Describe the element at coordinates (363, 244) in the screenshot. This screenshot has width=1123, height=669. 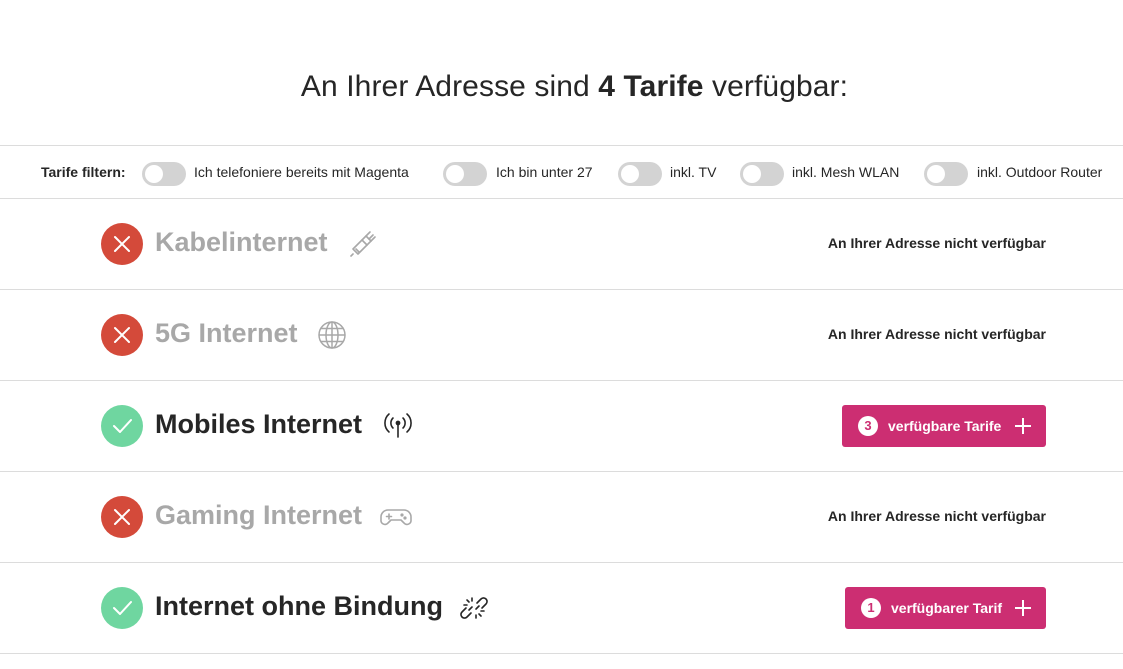
I see `cable-plug-icon` at that location.